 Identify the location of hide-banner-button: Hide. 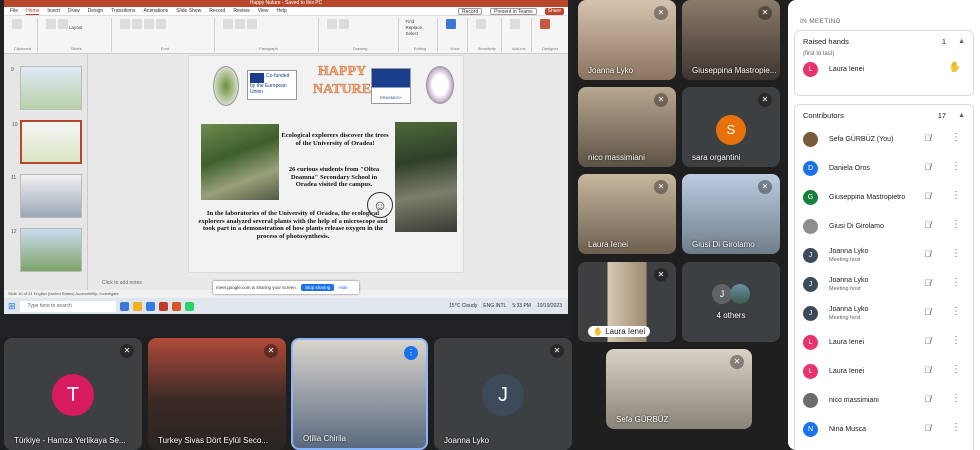
(342, 287).